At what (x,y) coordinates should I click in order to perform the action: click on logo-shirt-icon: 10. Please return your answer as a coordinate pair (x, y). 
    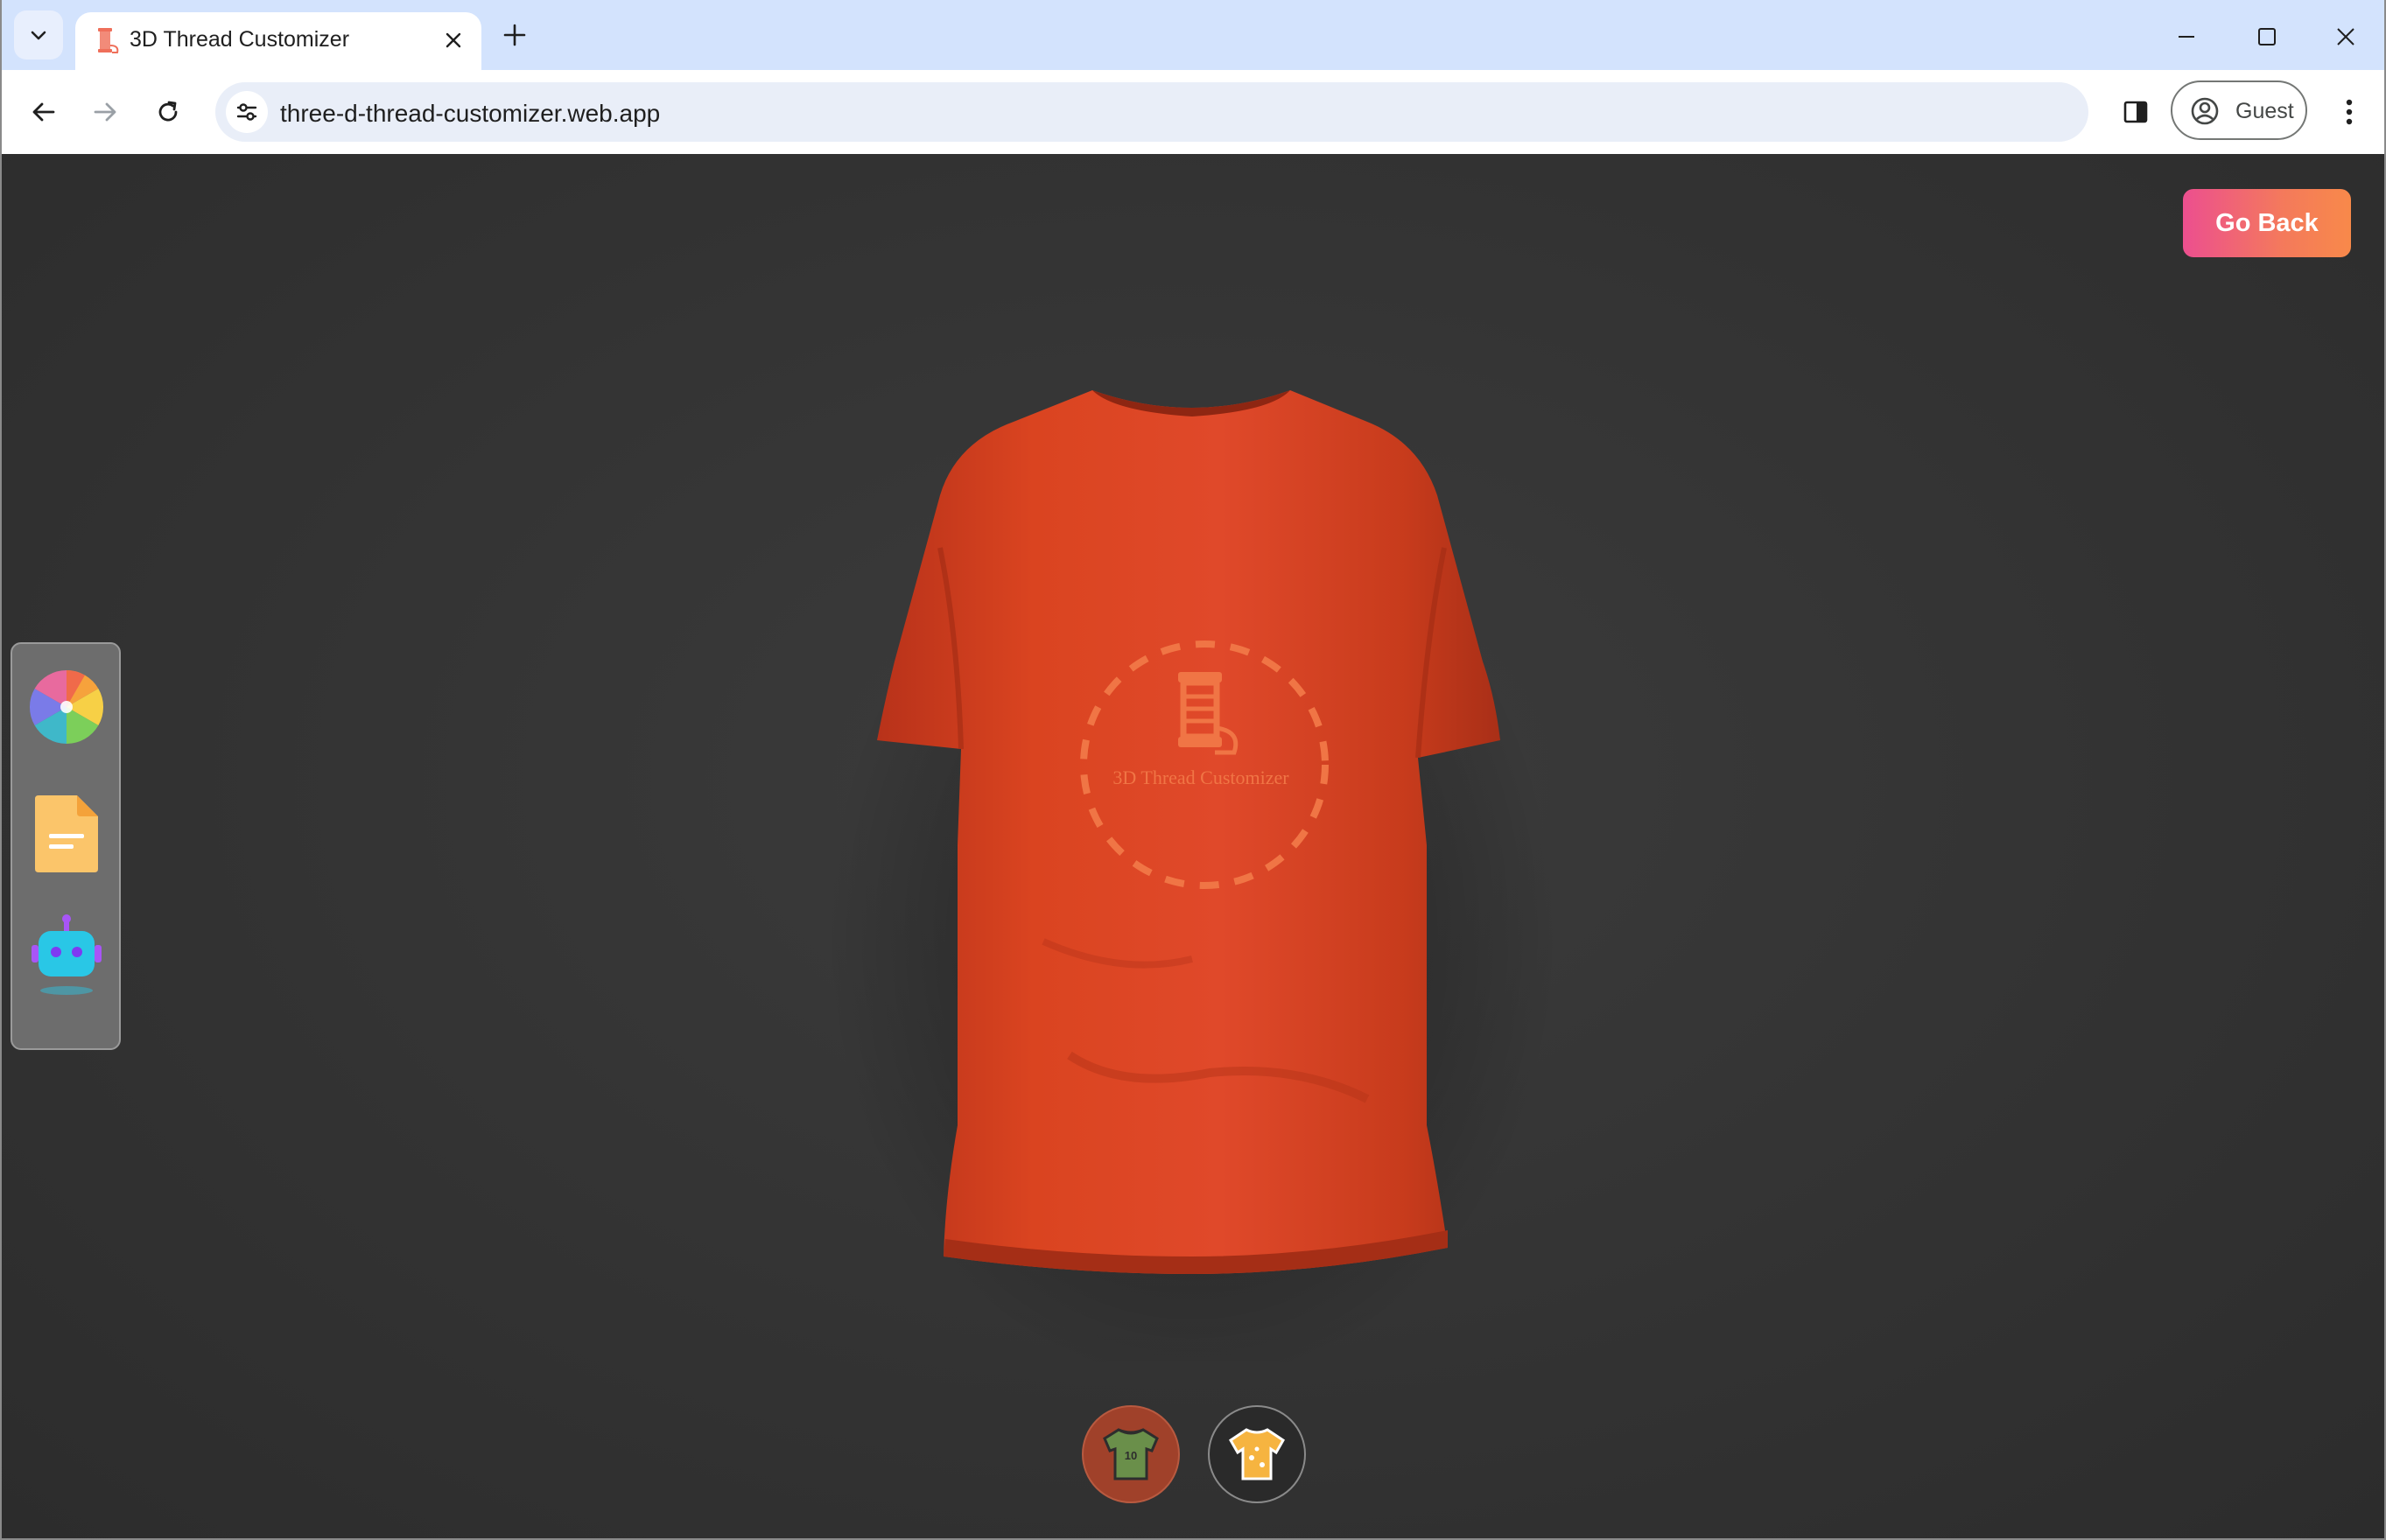
    Looking at the image, I should click on (1131, 1454).